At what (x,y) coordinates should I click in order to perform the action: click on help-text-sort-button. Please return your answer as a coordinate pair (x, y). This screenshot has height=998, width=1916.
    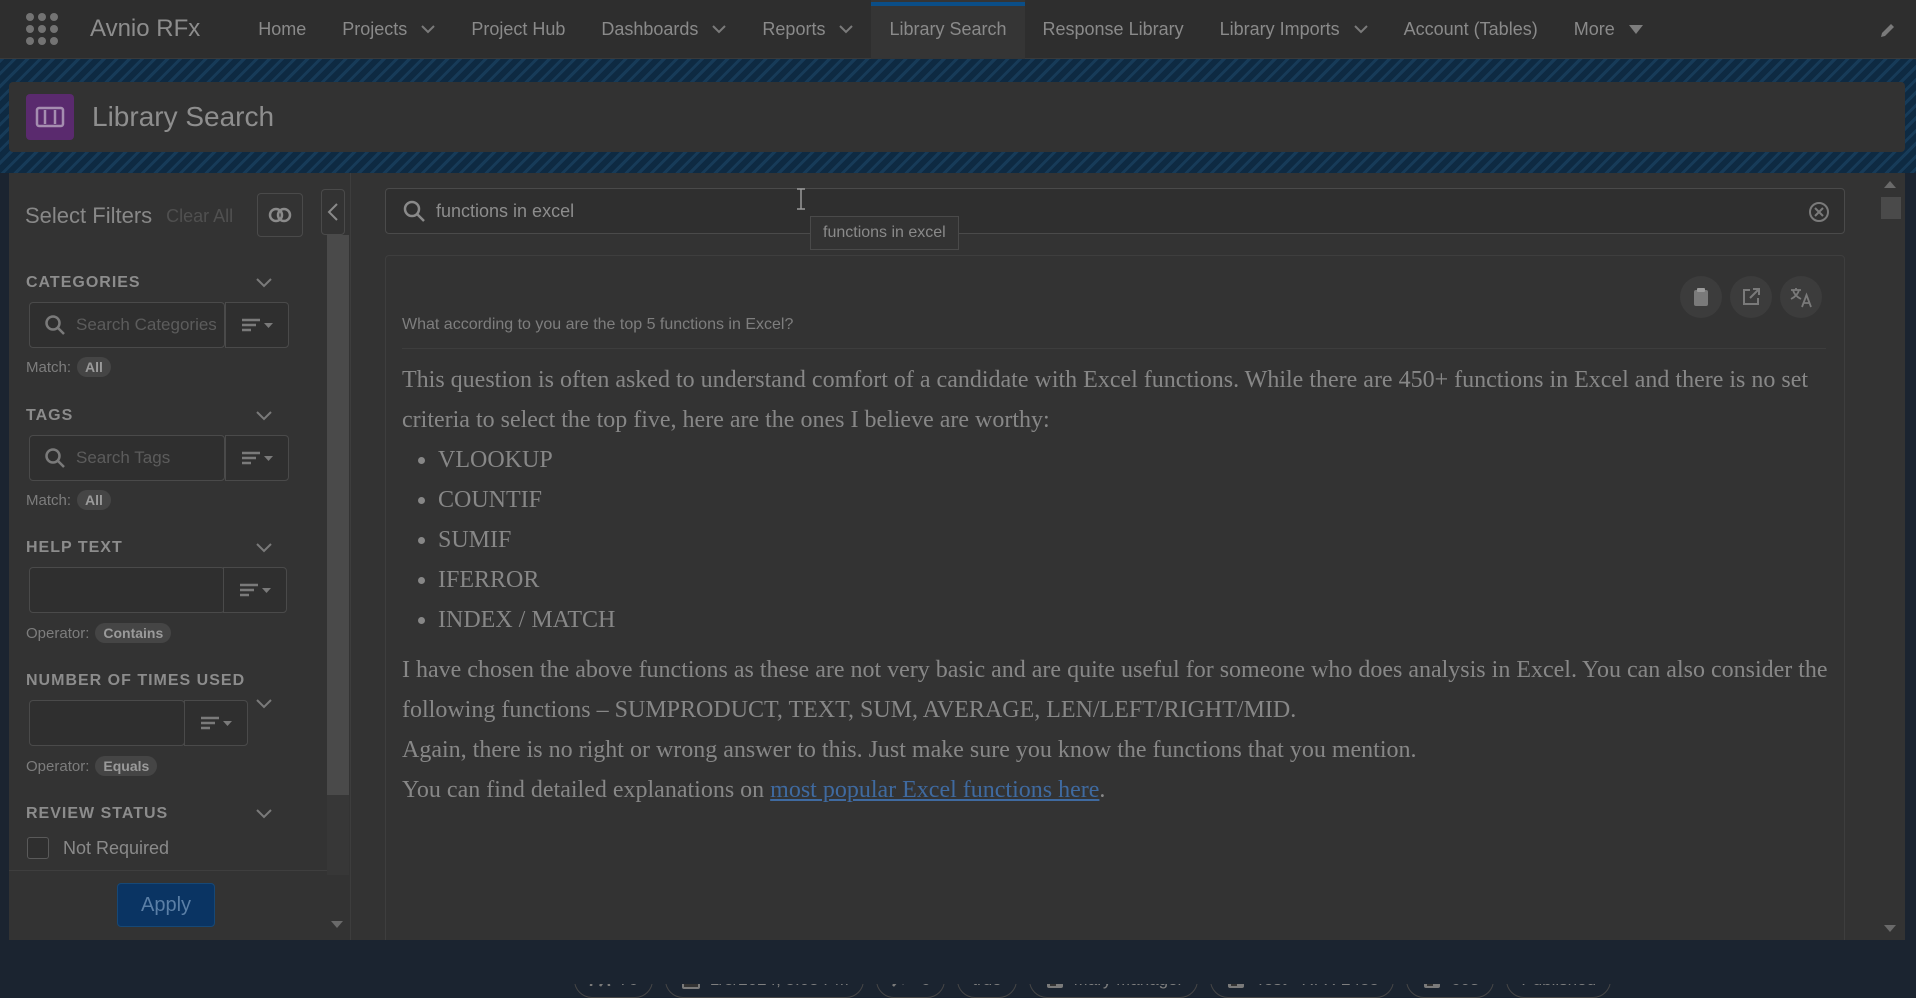
    Looking at the image, I should click on (255, 590).